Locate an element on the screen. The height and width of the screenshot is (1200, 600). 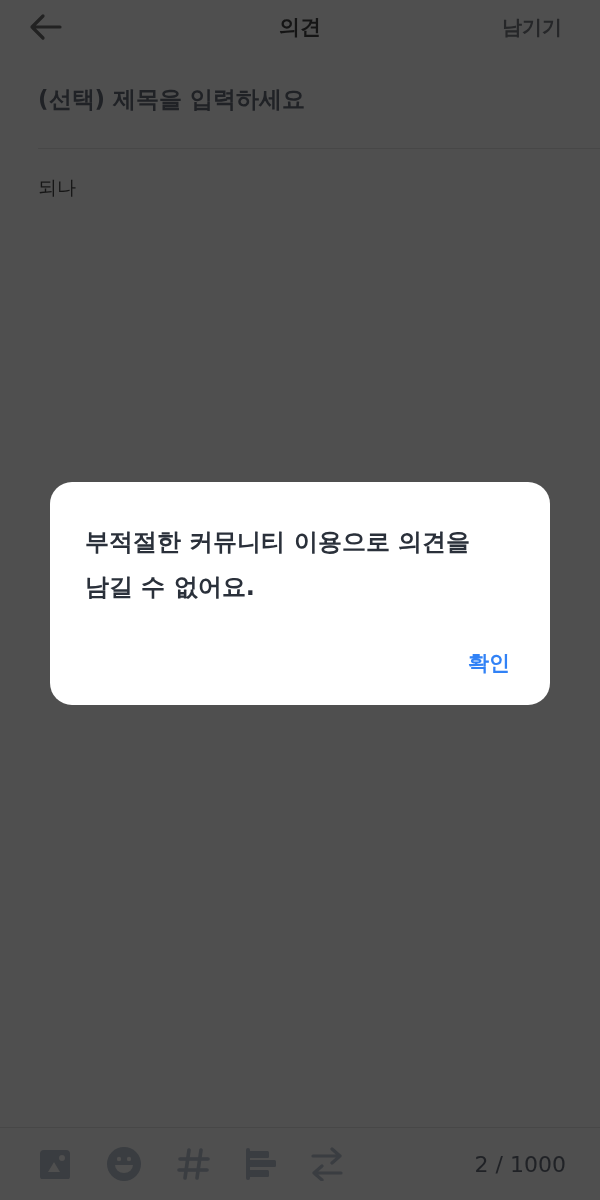
dialog-message: 부적절한 커뮤니티 이용으로 의견을 남길 수 없어요. is located at coordinates (278, 565).